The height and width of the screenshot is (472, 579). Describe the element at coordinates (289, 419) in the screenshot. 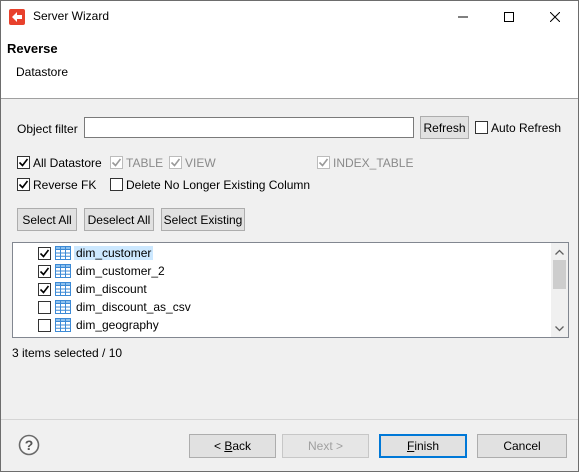

I see `footer-divider` at that location.